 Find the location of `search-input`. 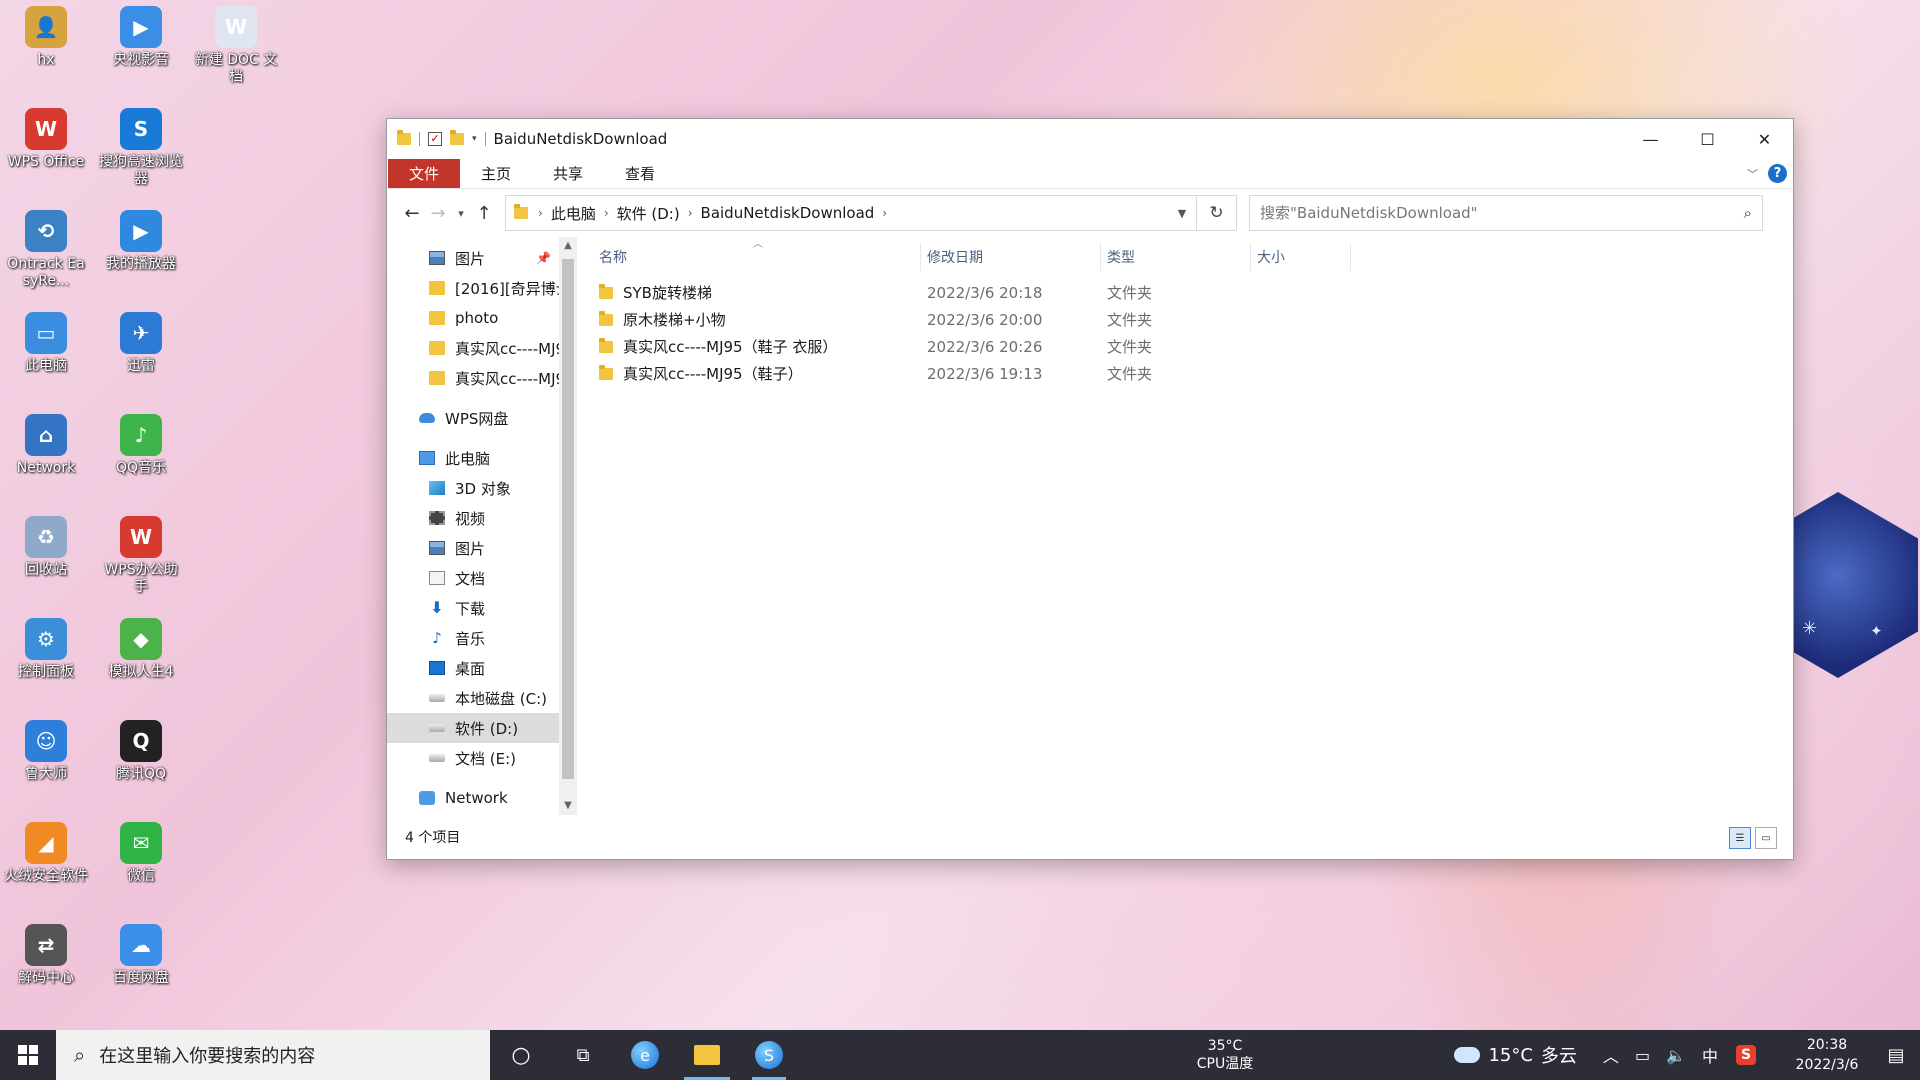

search-input is located at coordinates (1502, 213).